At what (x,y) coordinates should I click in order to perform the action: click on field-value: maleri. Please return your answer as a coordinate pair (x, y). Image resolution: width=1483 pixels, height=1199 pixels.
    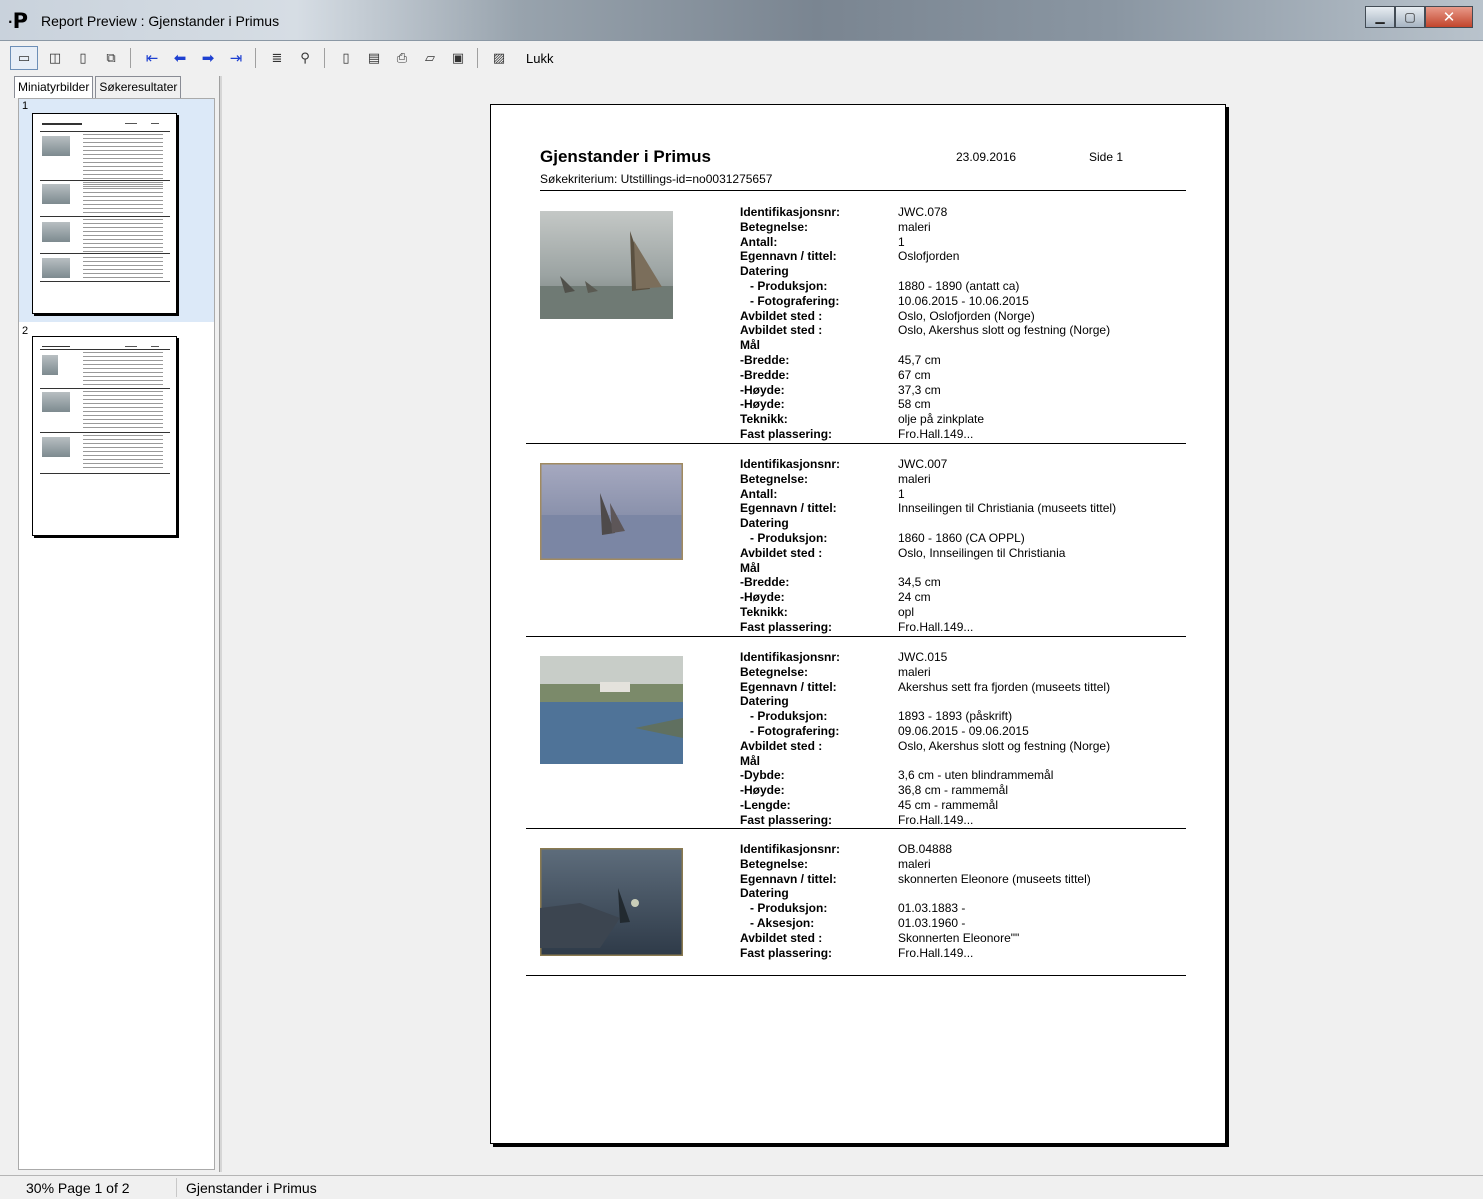
    Looking at the image, I should click on (914, 671).